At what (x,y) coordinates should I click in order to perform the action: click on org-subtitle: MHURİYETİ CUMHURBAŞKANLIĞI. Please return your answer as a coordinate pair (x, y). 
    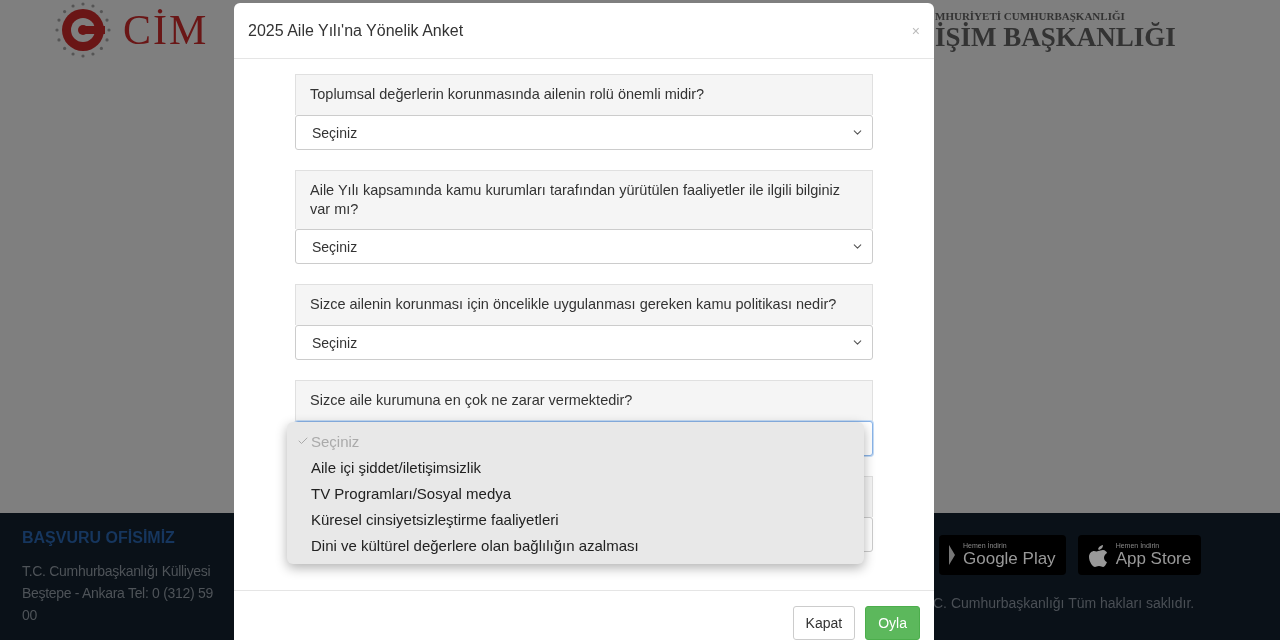
    Looking at the image, I should click on (1030, 16).